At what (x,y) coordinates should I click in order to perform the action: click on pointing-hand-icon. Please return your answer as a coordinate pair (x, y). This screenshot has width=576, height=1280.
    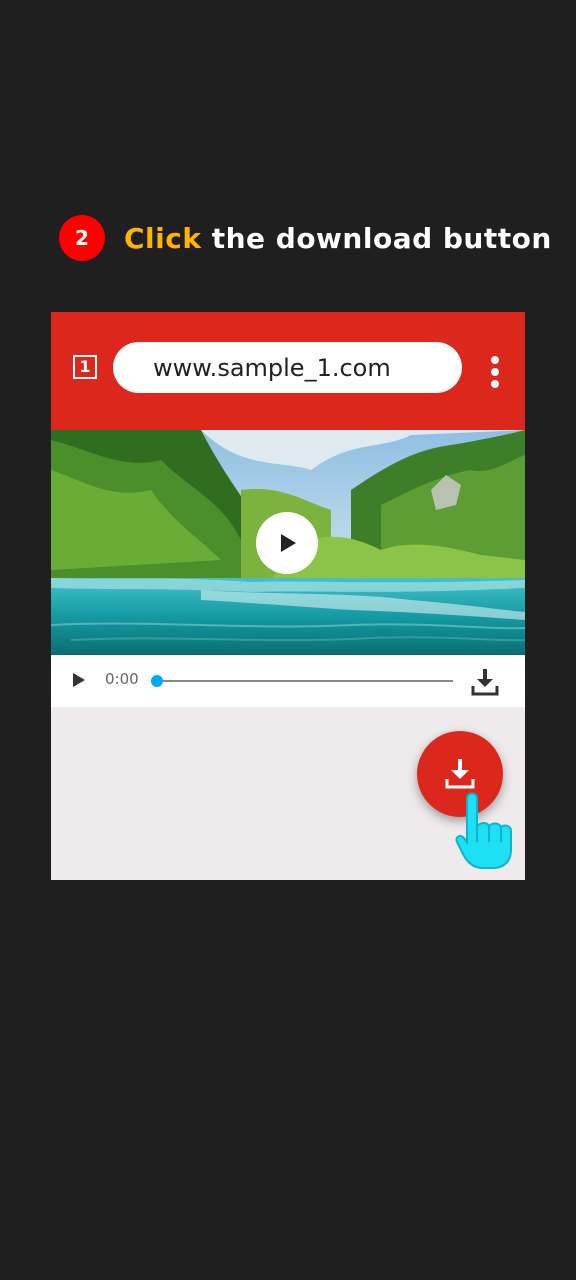
    Looking at the image, I should click on (483, 830).